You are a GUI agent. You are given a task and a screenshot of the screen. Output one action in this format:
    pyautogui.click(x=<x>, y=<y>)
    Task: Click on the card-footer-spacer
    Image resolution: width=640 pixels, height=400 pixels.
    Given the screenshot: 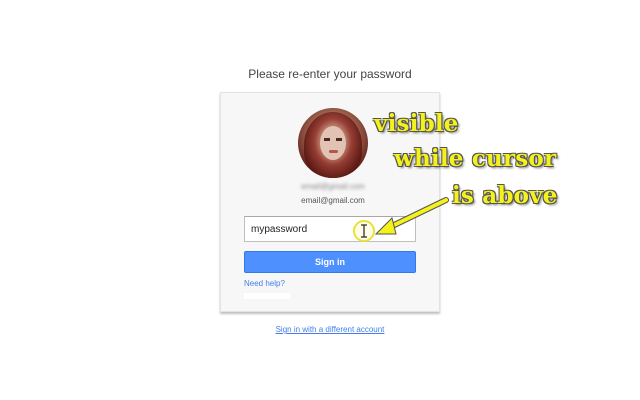 What is the action you would take?
    pyautogui.click(x=267, y=296)
    